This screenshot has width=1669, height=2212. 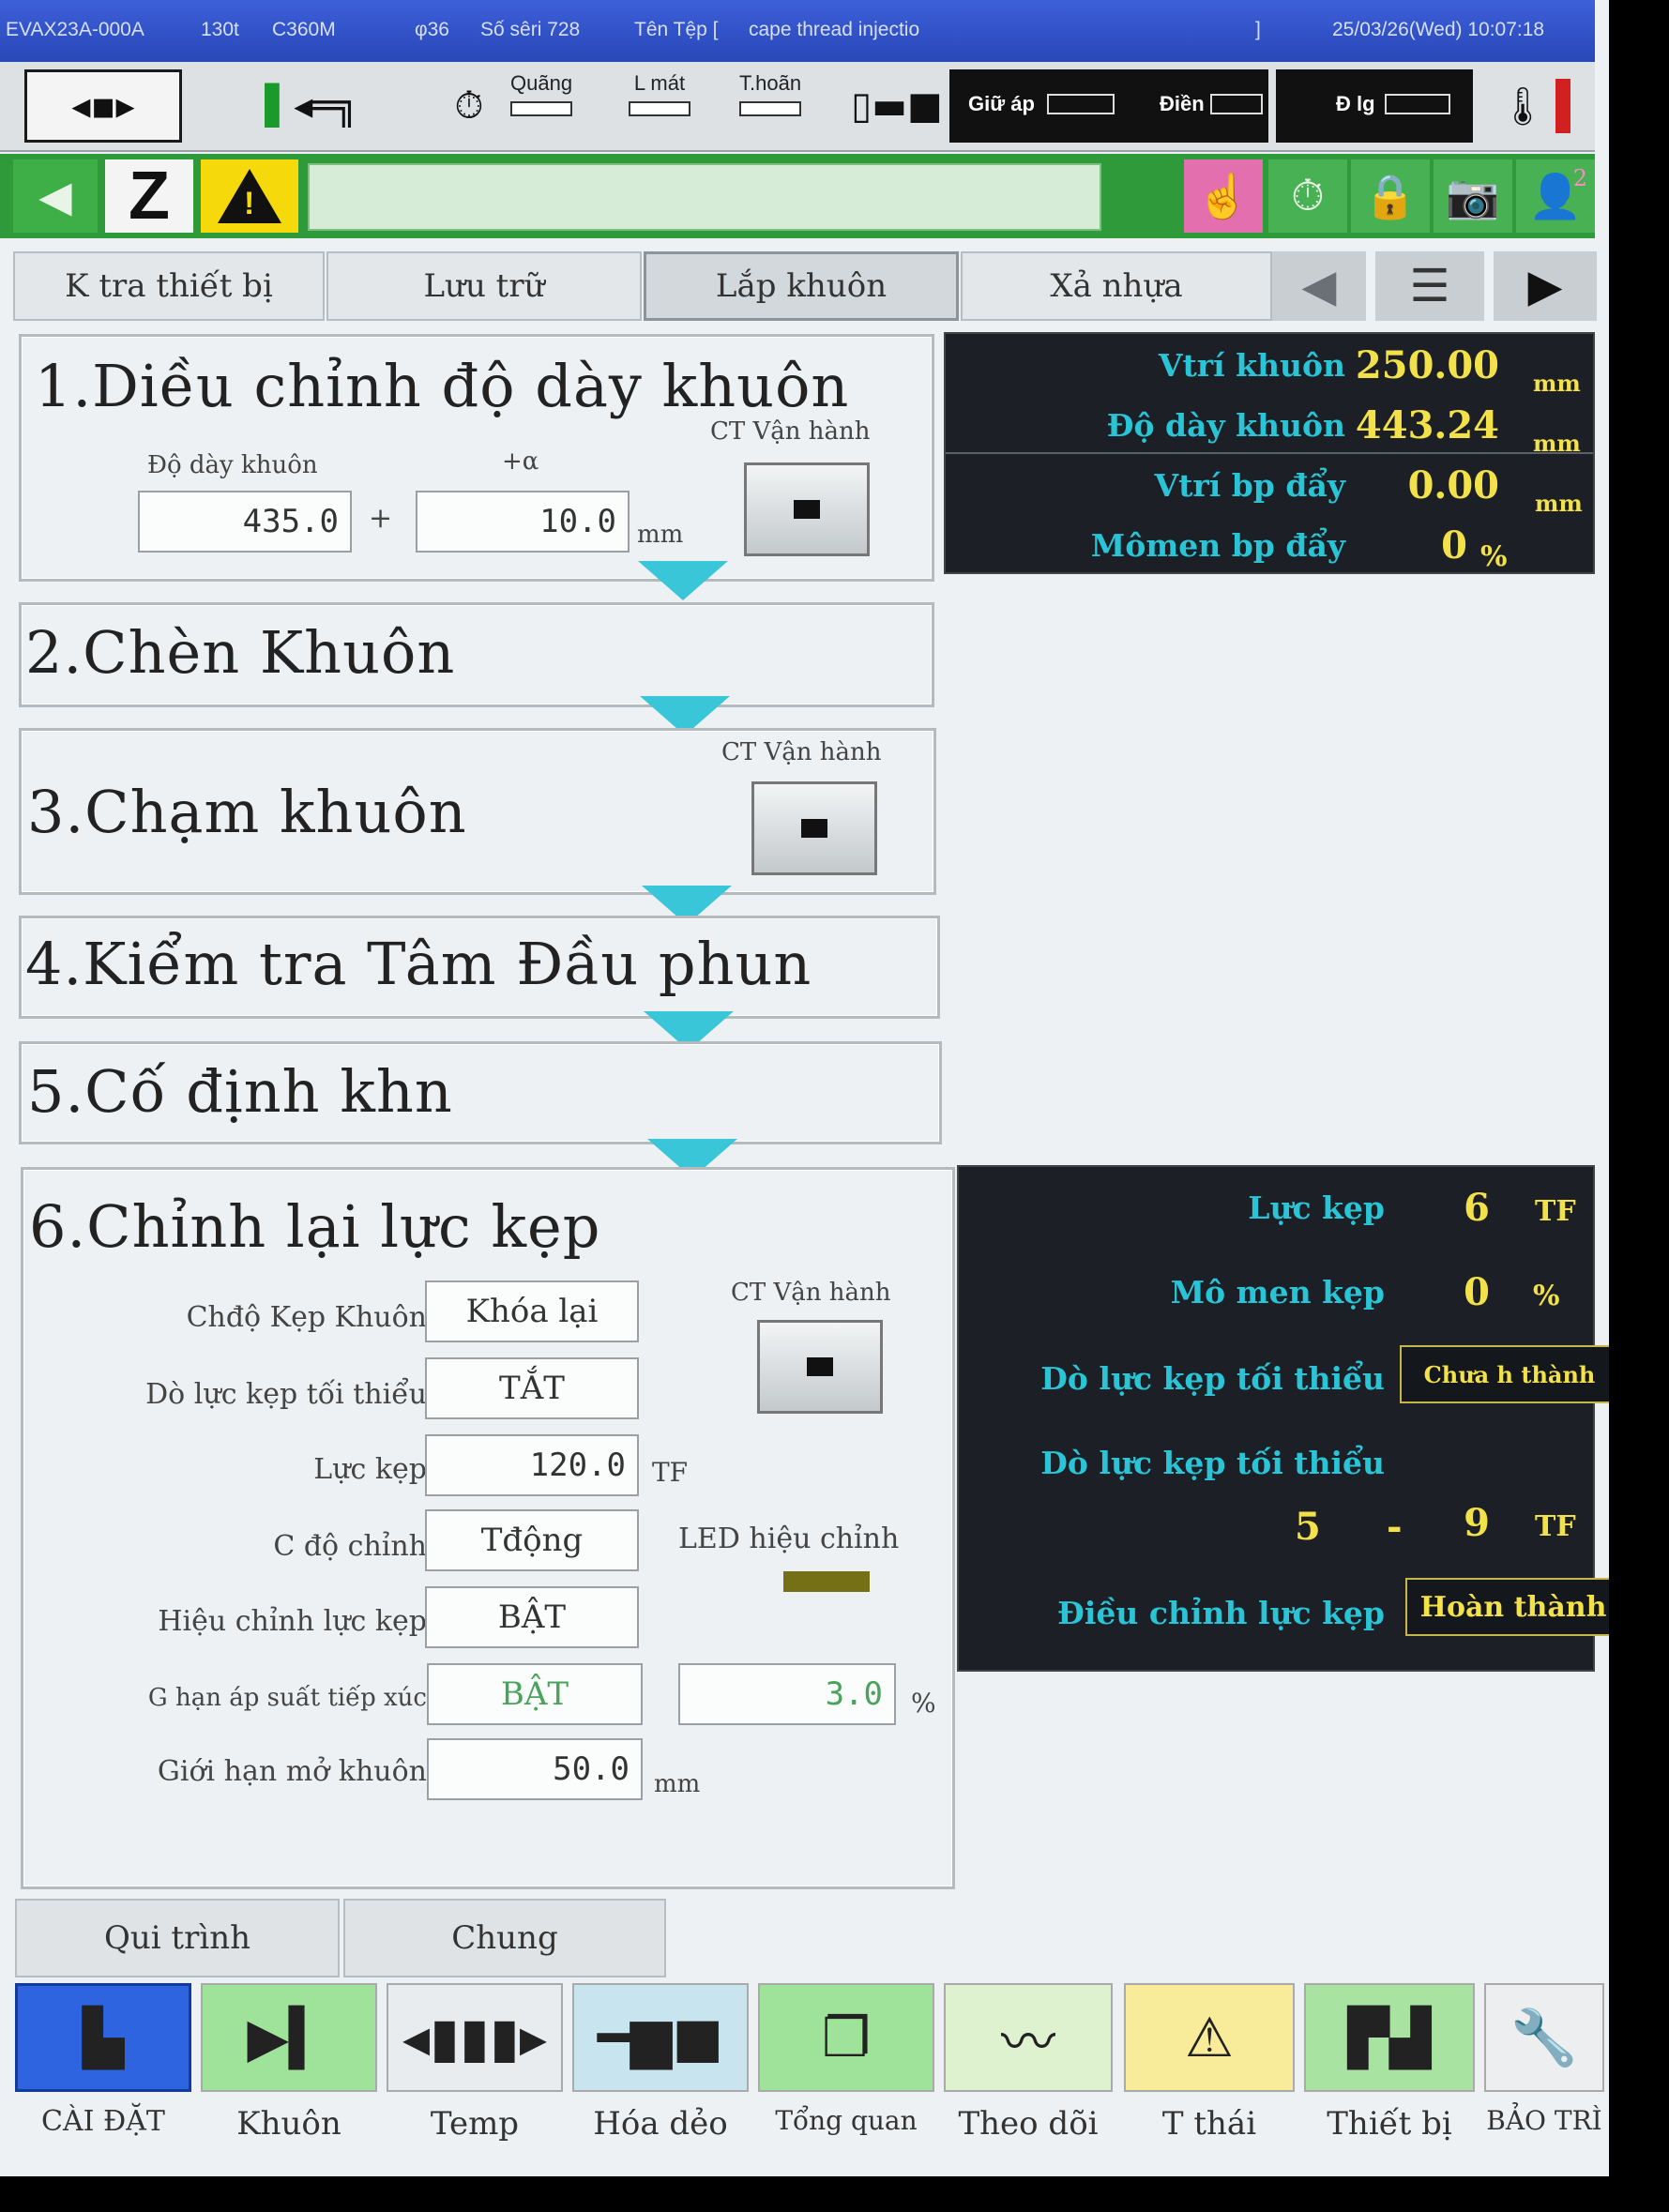 What do you see at coordinates (789, 1539) in the screenshot?
I see `led-adjust-label: LED hiệu chỉnh` at bounding box center [789, 1539].